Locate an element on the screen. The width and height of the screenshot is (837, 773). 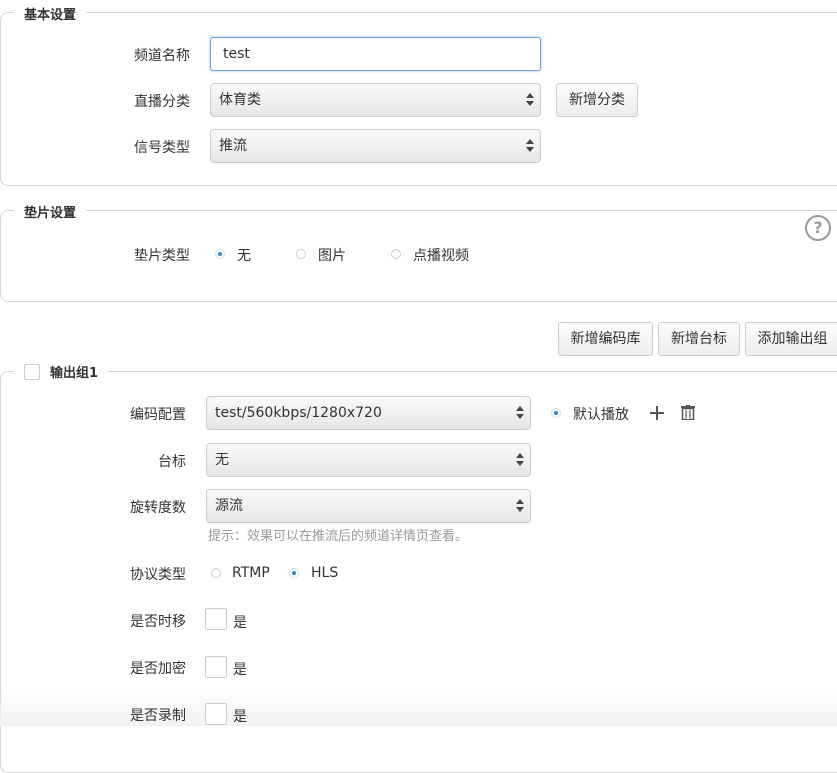
codec-config-select: test/560kbps/1280x720 is located at coordinates (368, 413).